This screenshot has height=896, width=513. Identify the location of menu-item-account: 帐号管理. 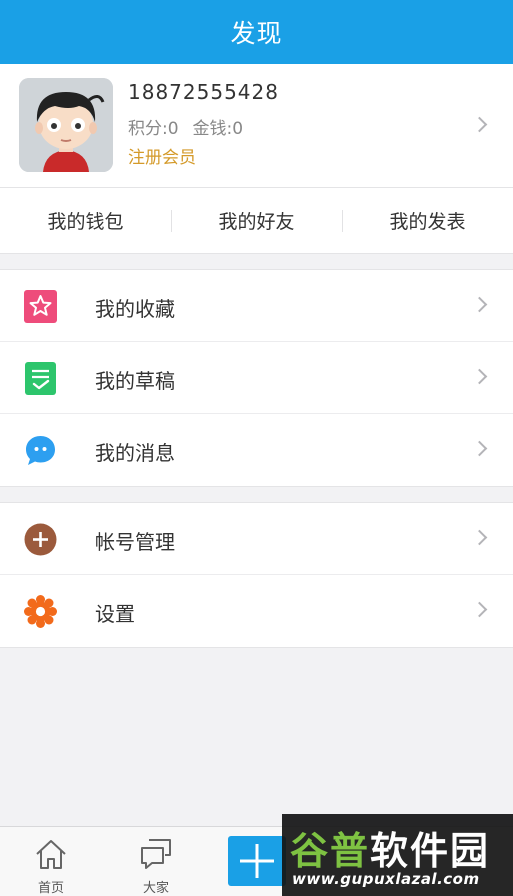
(256, 539).